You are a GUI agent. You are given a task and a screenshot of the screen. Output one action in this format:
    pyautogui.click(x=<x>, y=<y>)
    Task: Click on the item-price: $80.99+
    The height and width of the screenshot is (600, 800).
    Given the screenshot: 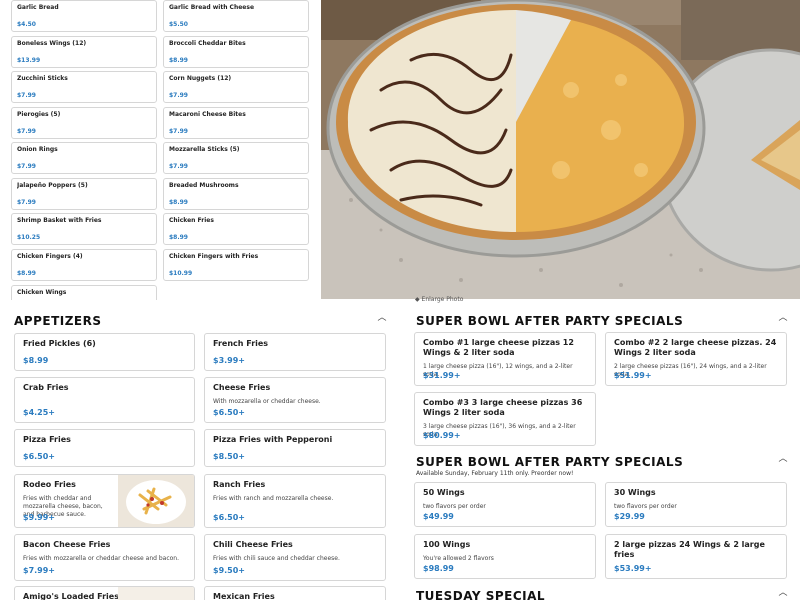 What is the action you would take?
    pyautogui.click(x=442, y=435)
    